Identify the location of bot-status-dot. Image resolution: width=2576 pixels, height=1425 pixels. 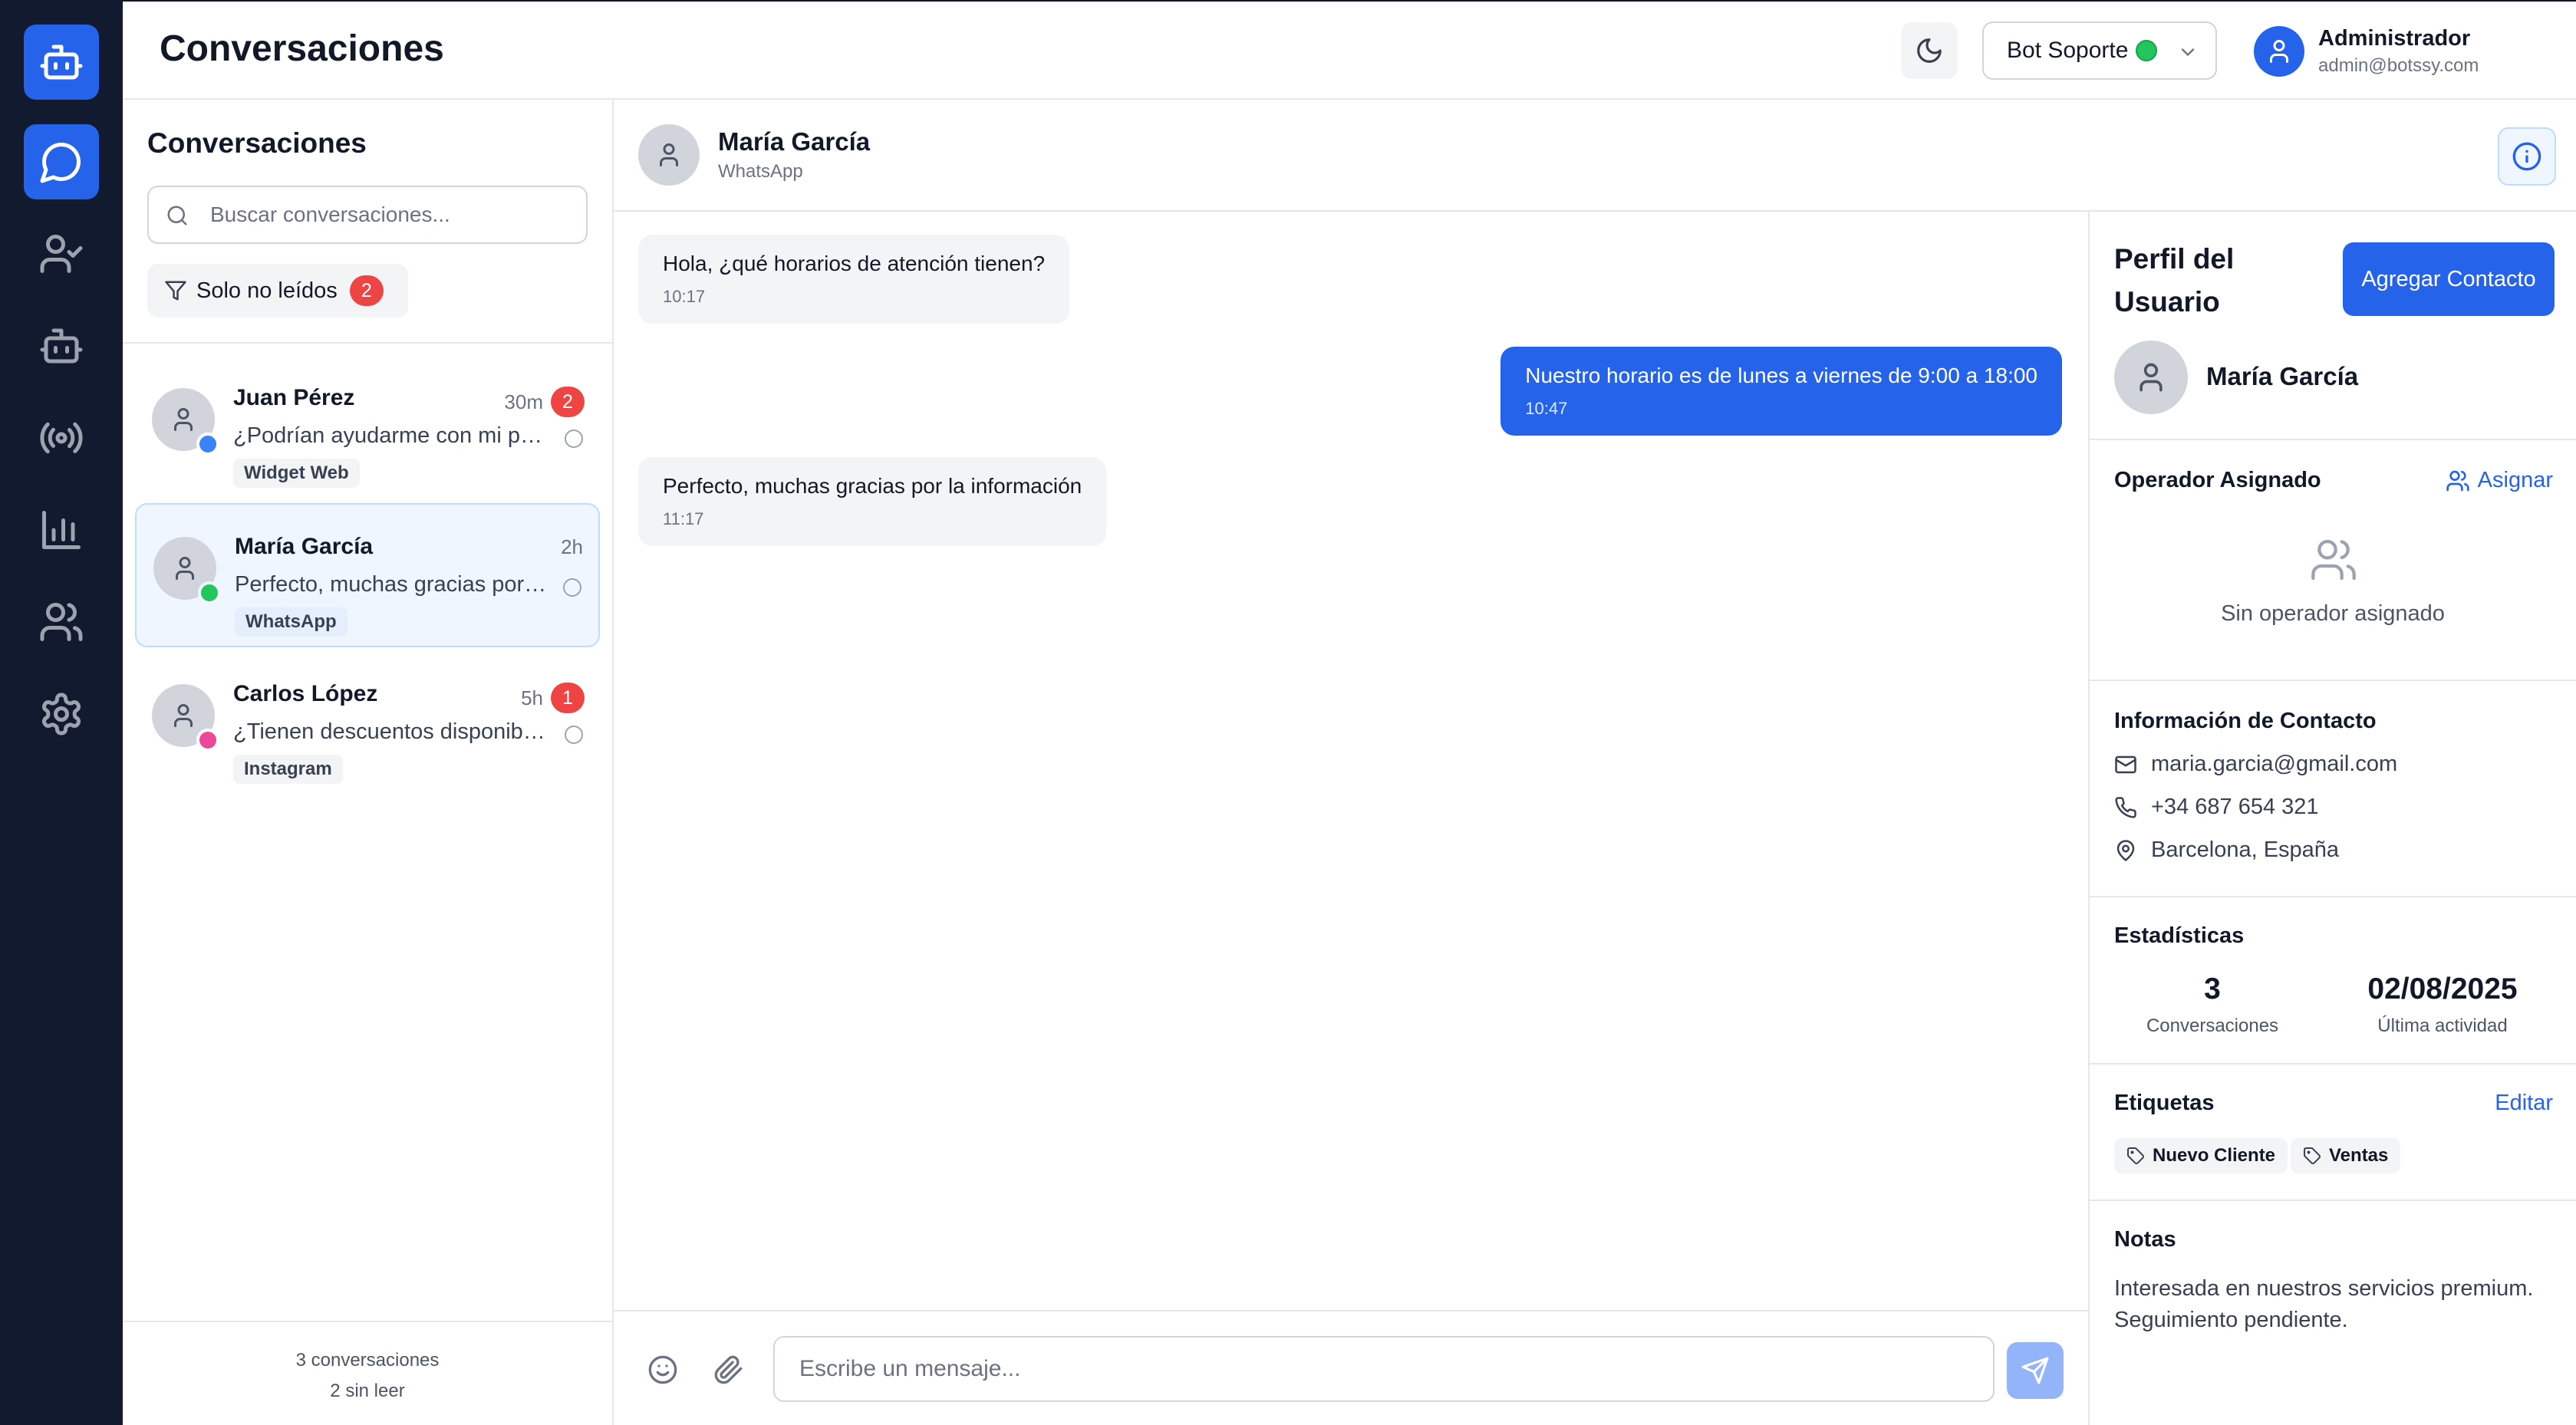
(2147, 50).